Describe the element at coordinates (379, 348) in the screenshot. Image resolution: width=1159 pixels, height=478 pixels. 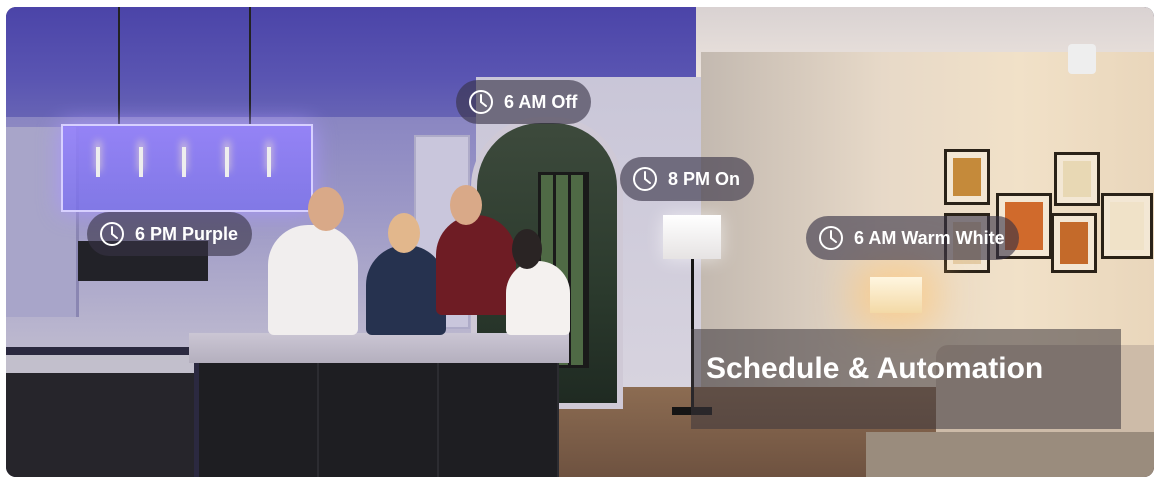
I see `island-countertop` at that location.